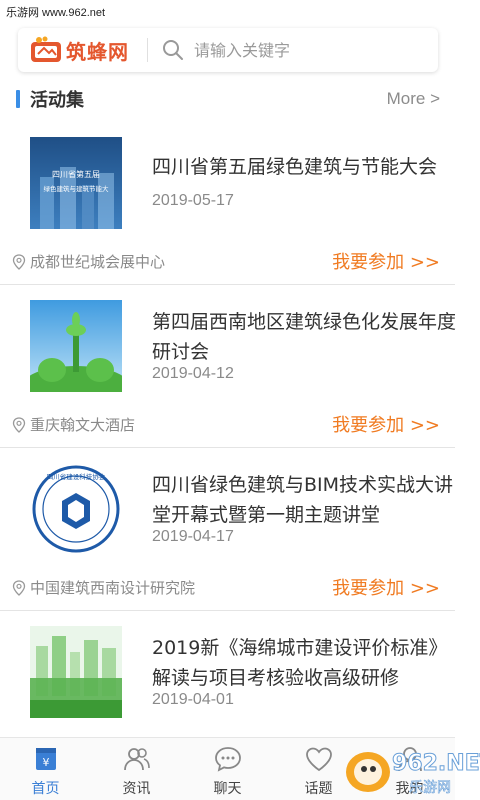 The height and width of the screenshot is (800, 480). I want to click on event-thumbnail: 四川省建设科技协会, so click(76, 509).